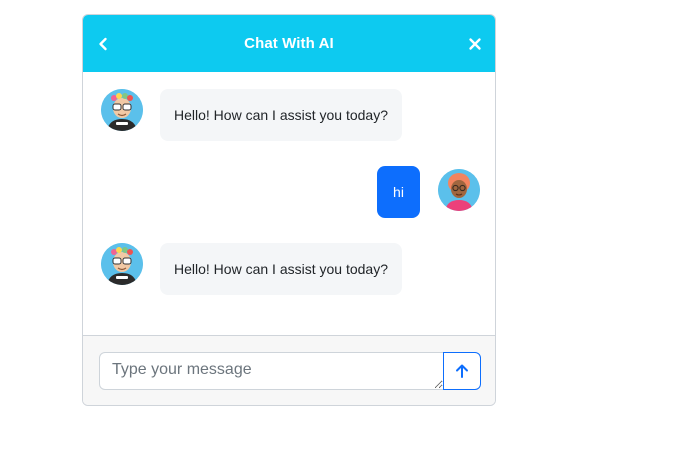  I want to click on message-composer, so click(289, 370).